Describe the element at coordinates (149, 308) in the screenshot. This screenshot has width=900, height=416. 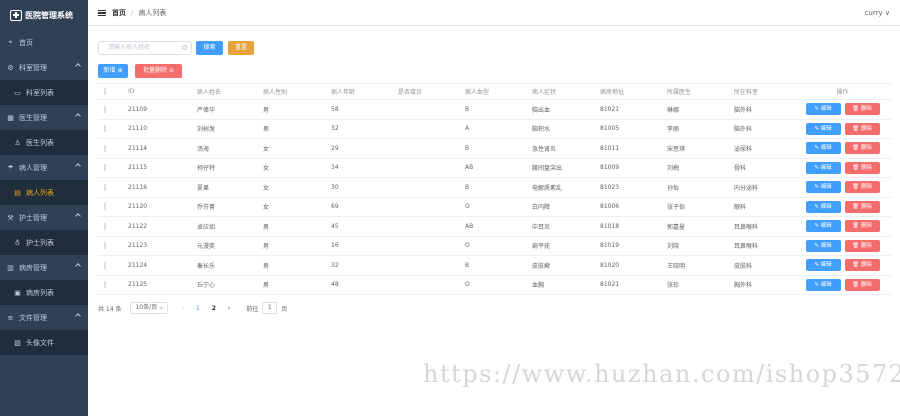
I see `page-size-select: 10条/页` at that location.